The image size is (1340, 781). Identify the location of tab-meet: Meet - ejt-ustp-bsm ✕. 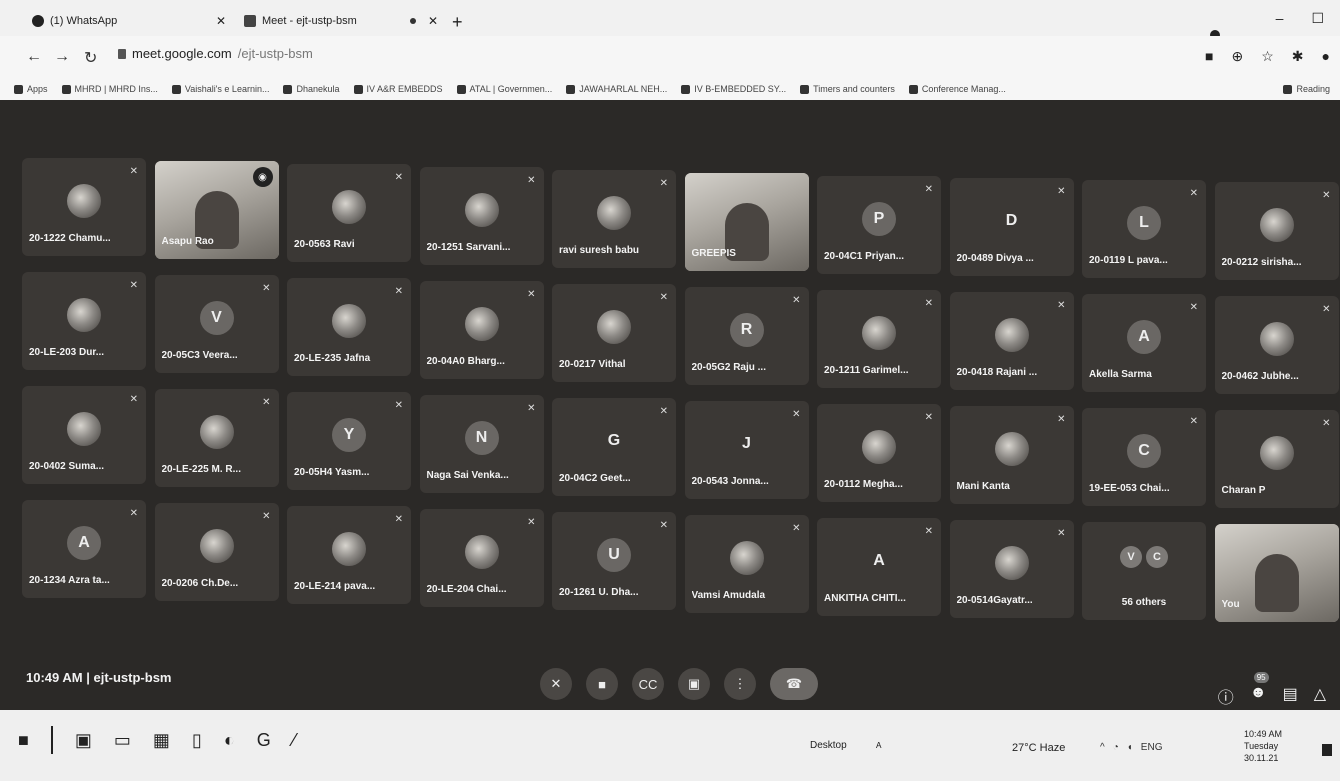
(341, 21).